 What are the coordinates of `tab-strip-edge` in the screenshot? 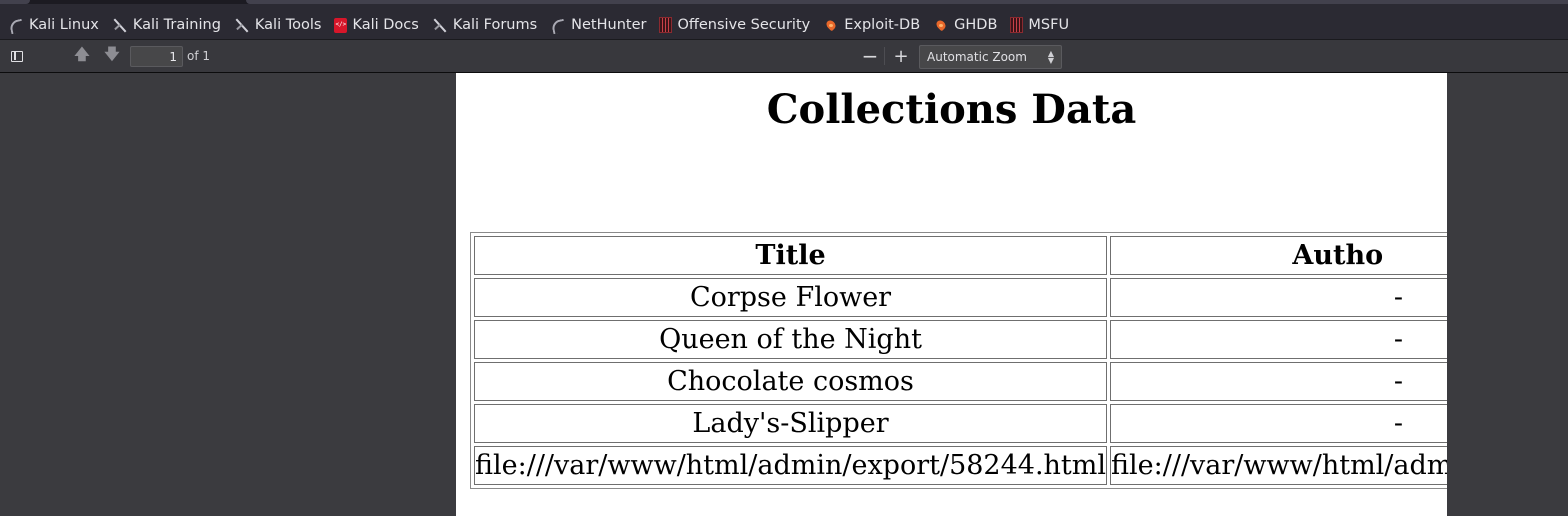 It's located at (784, 2).